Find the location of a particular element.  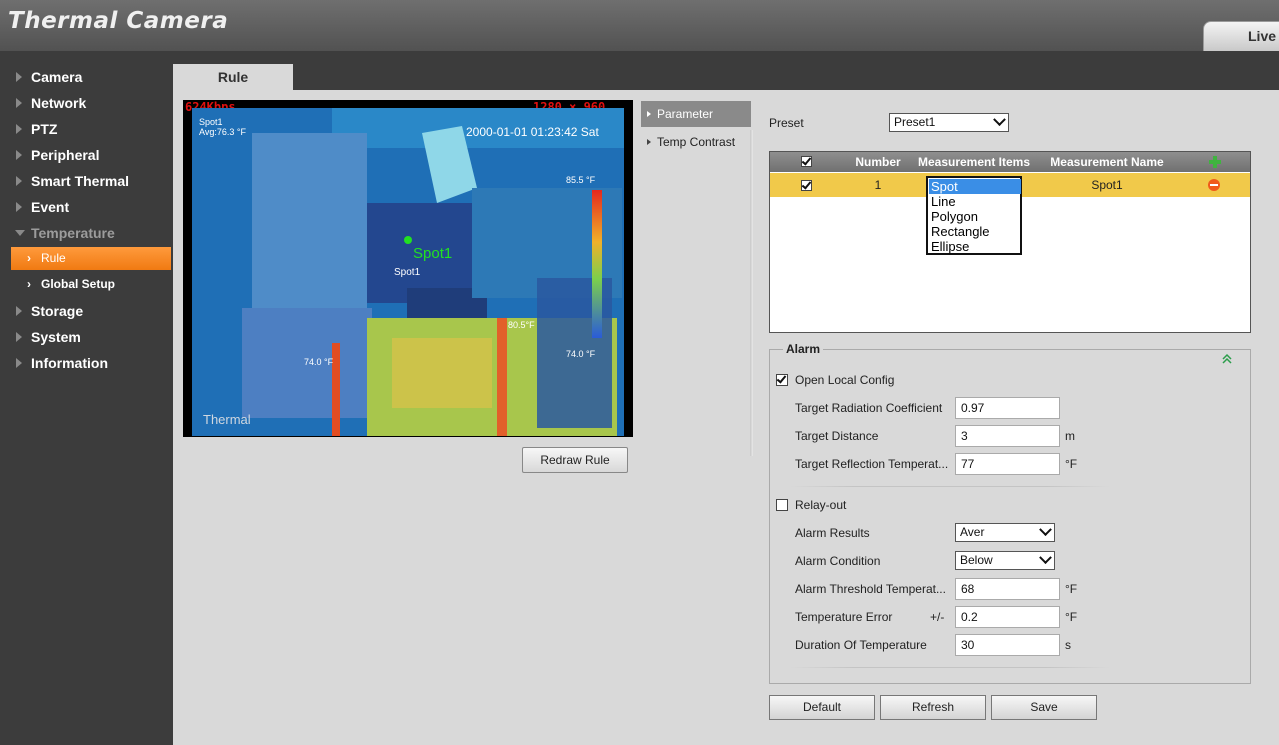

dropdown-option-spot: Spot is located at coordinates (975, 186).